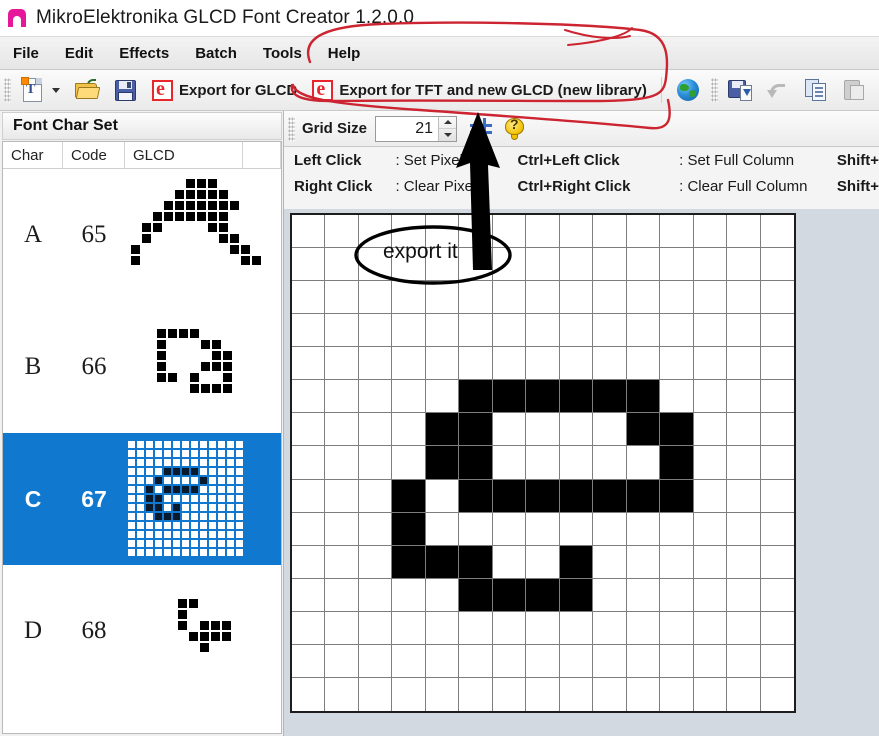 This screenshot has width=879, height=736. Describe the element at coordinates (142, 631) in the screenshot. I see `table-row: D 68` at that location.